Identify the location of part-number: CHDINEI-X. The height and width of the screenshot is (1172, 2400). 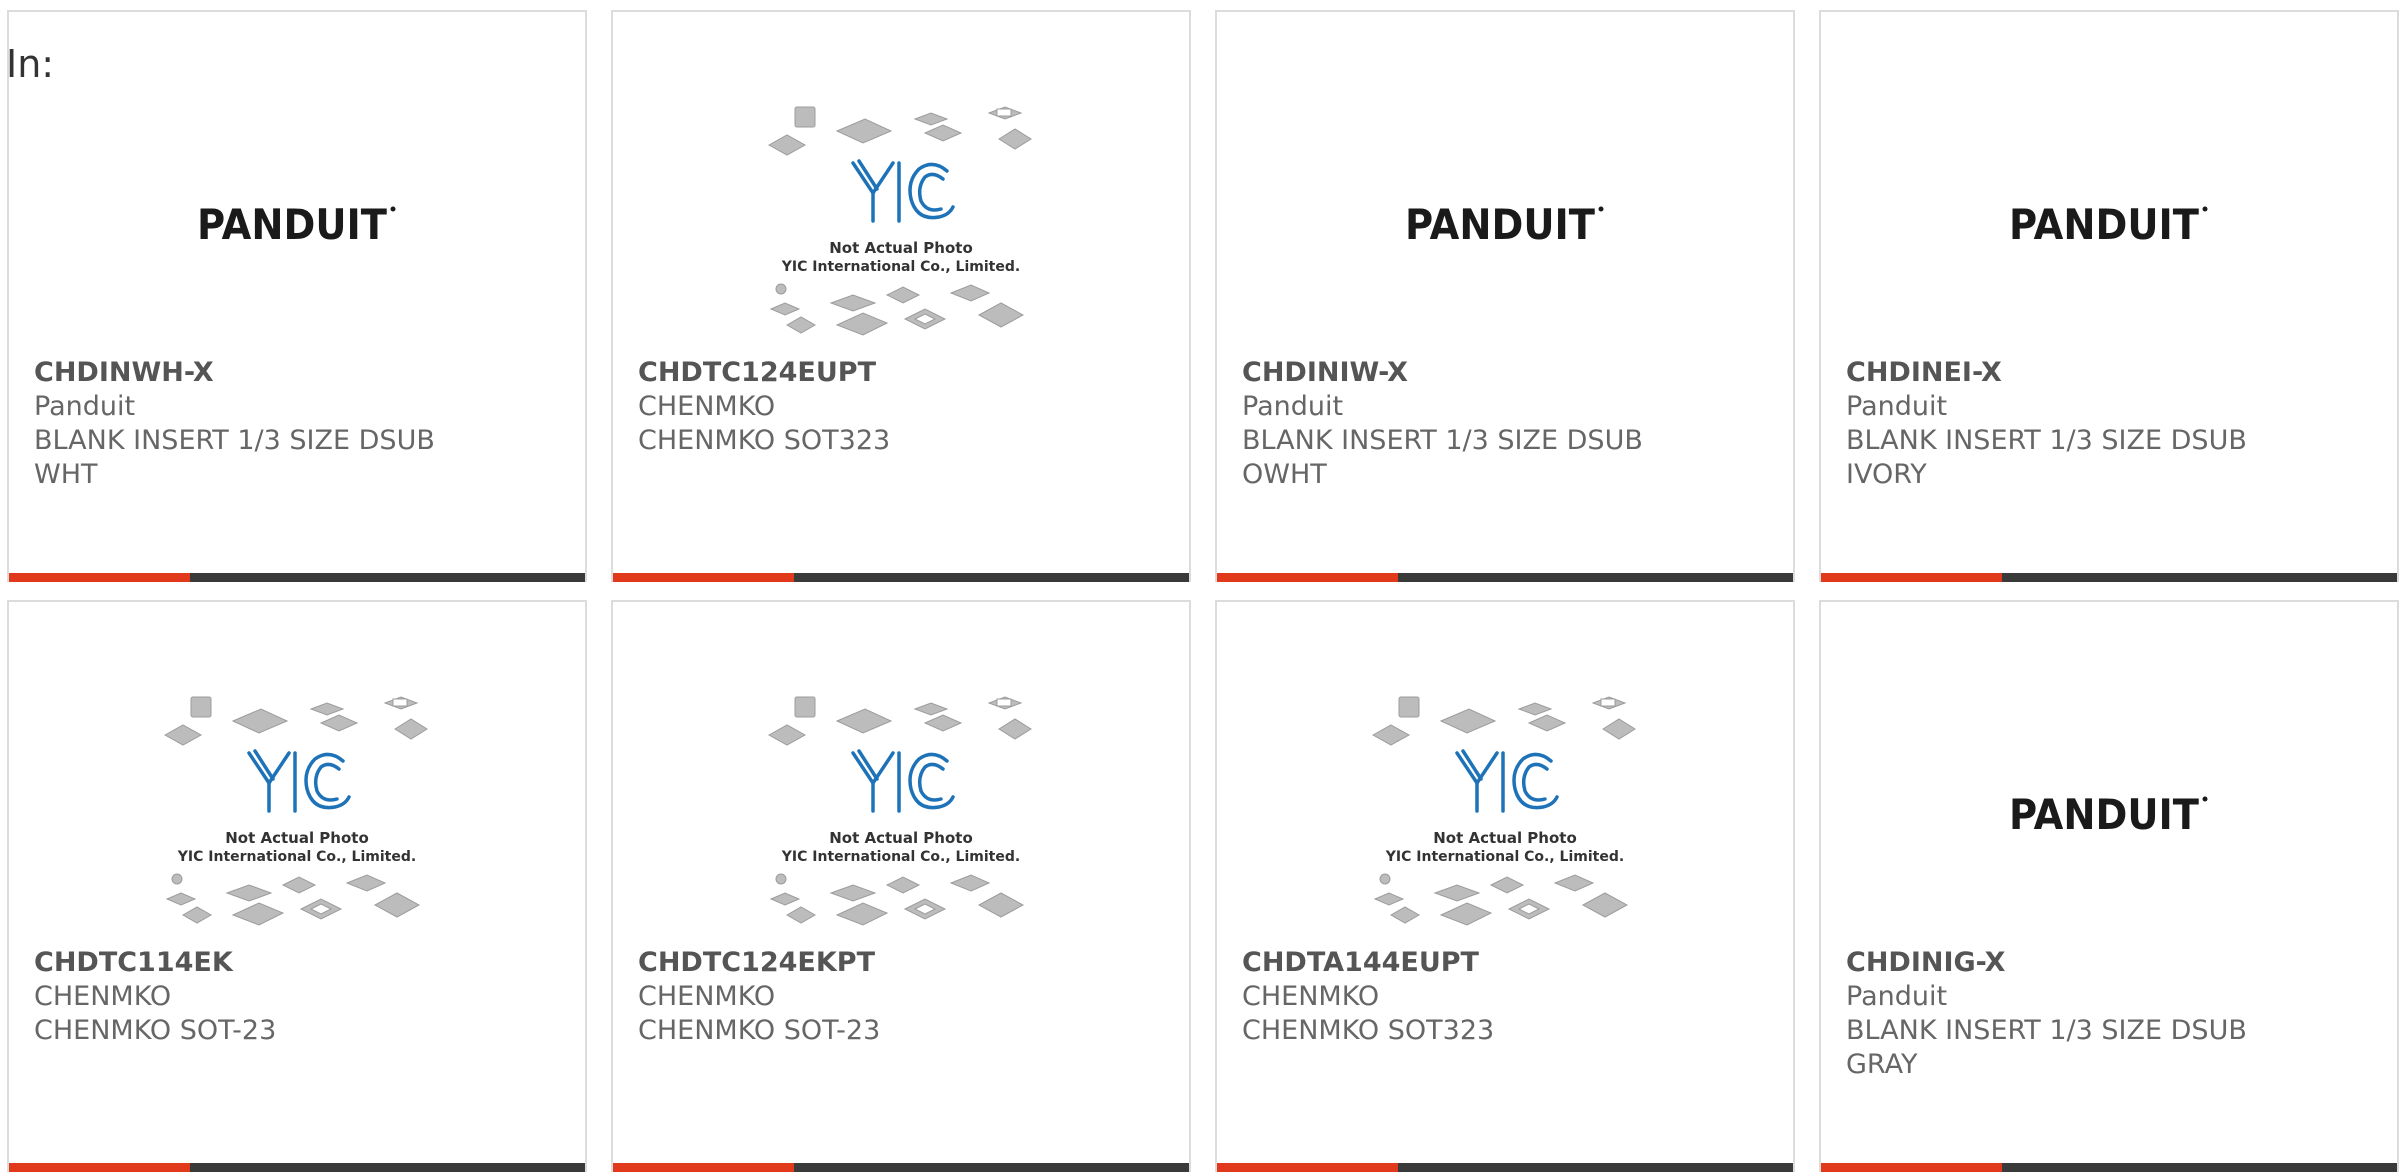
(2116, 373).